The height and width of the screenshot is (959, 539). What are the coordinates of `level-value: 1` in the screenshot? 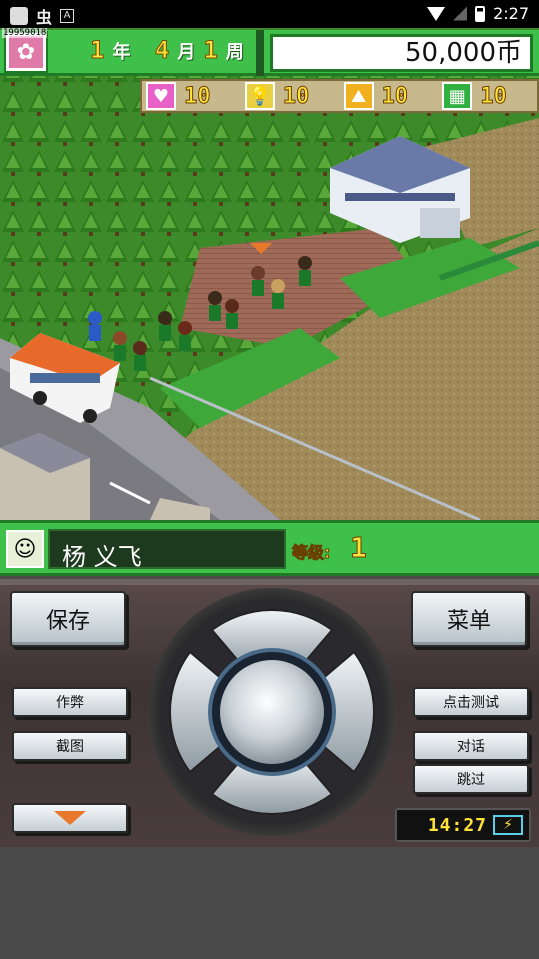 It's located at (359, 548).